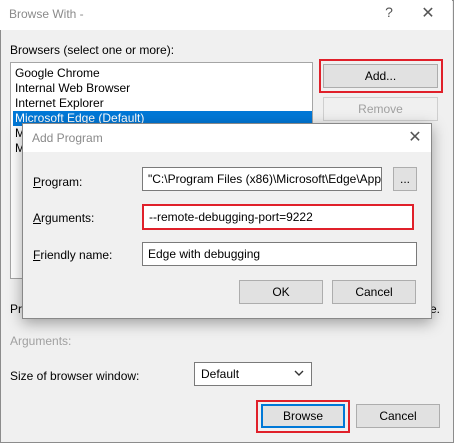 The image size is (454, 443). I want to click on size-select: Default, so click(253, 374).